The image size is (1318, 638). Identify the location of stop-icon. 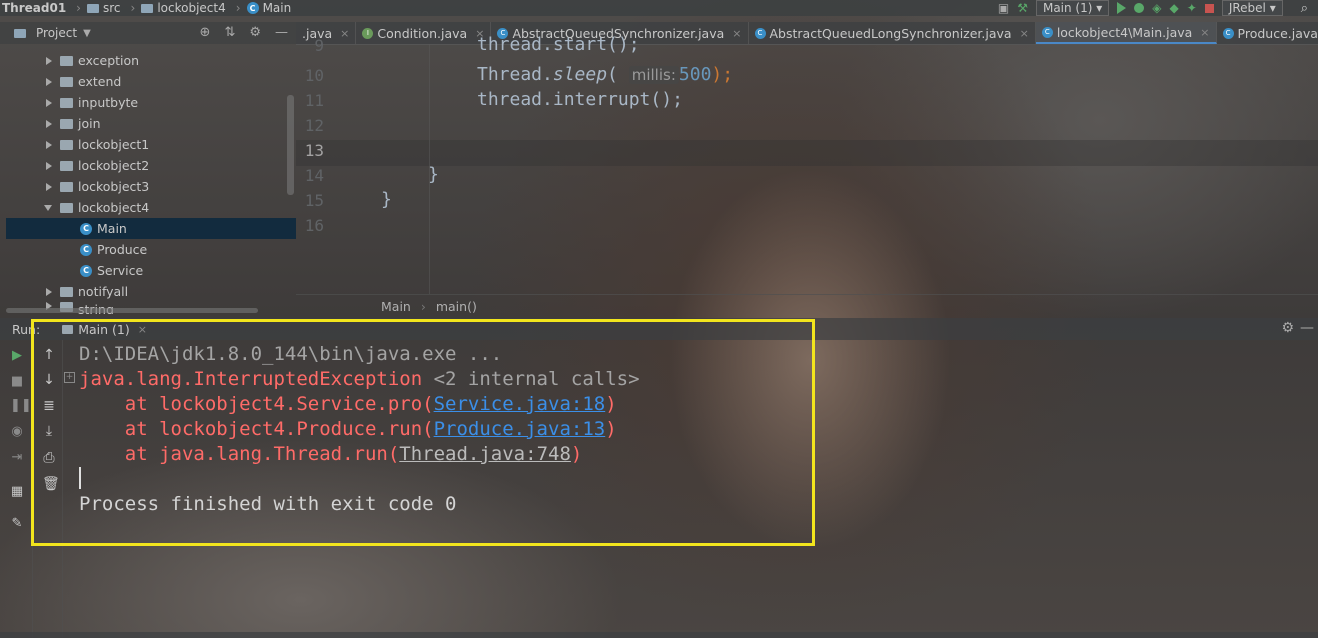
(1209, 8).